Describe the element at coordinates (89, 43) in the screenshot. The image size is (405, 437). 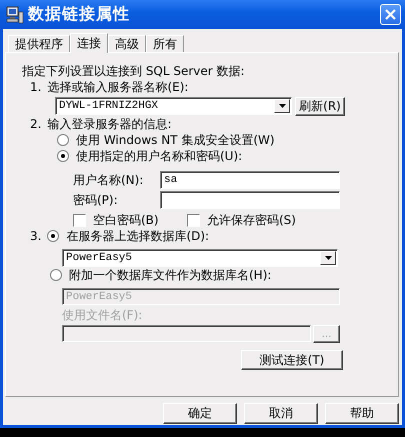
I see `tab: 连接` at that location.